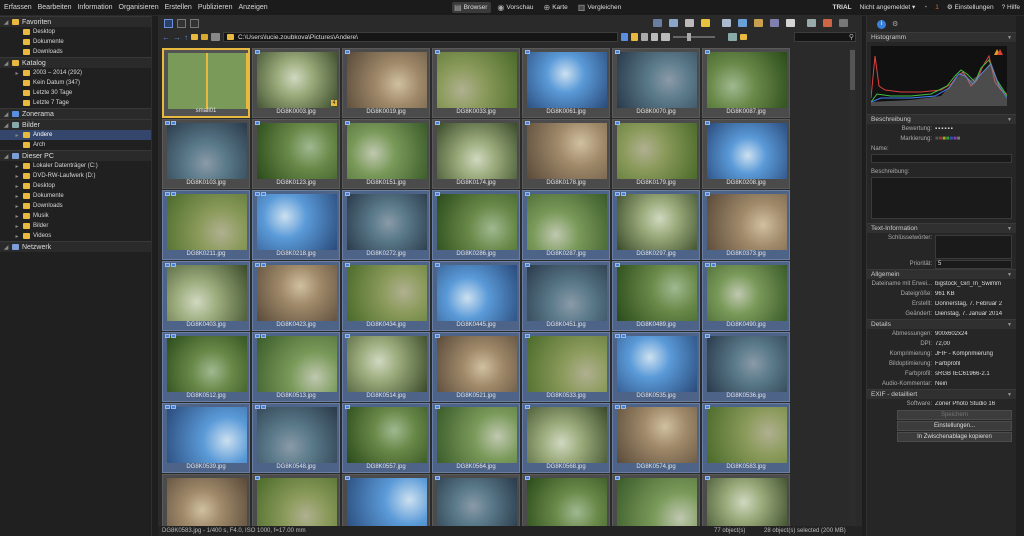 This screenshot has height=536, width=1024. I want to click on thumbnail-cell: DG8K0061.jpg, so click(566, 83).